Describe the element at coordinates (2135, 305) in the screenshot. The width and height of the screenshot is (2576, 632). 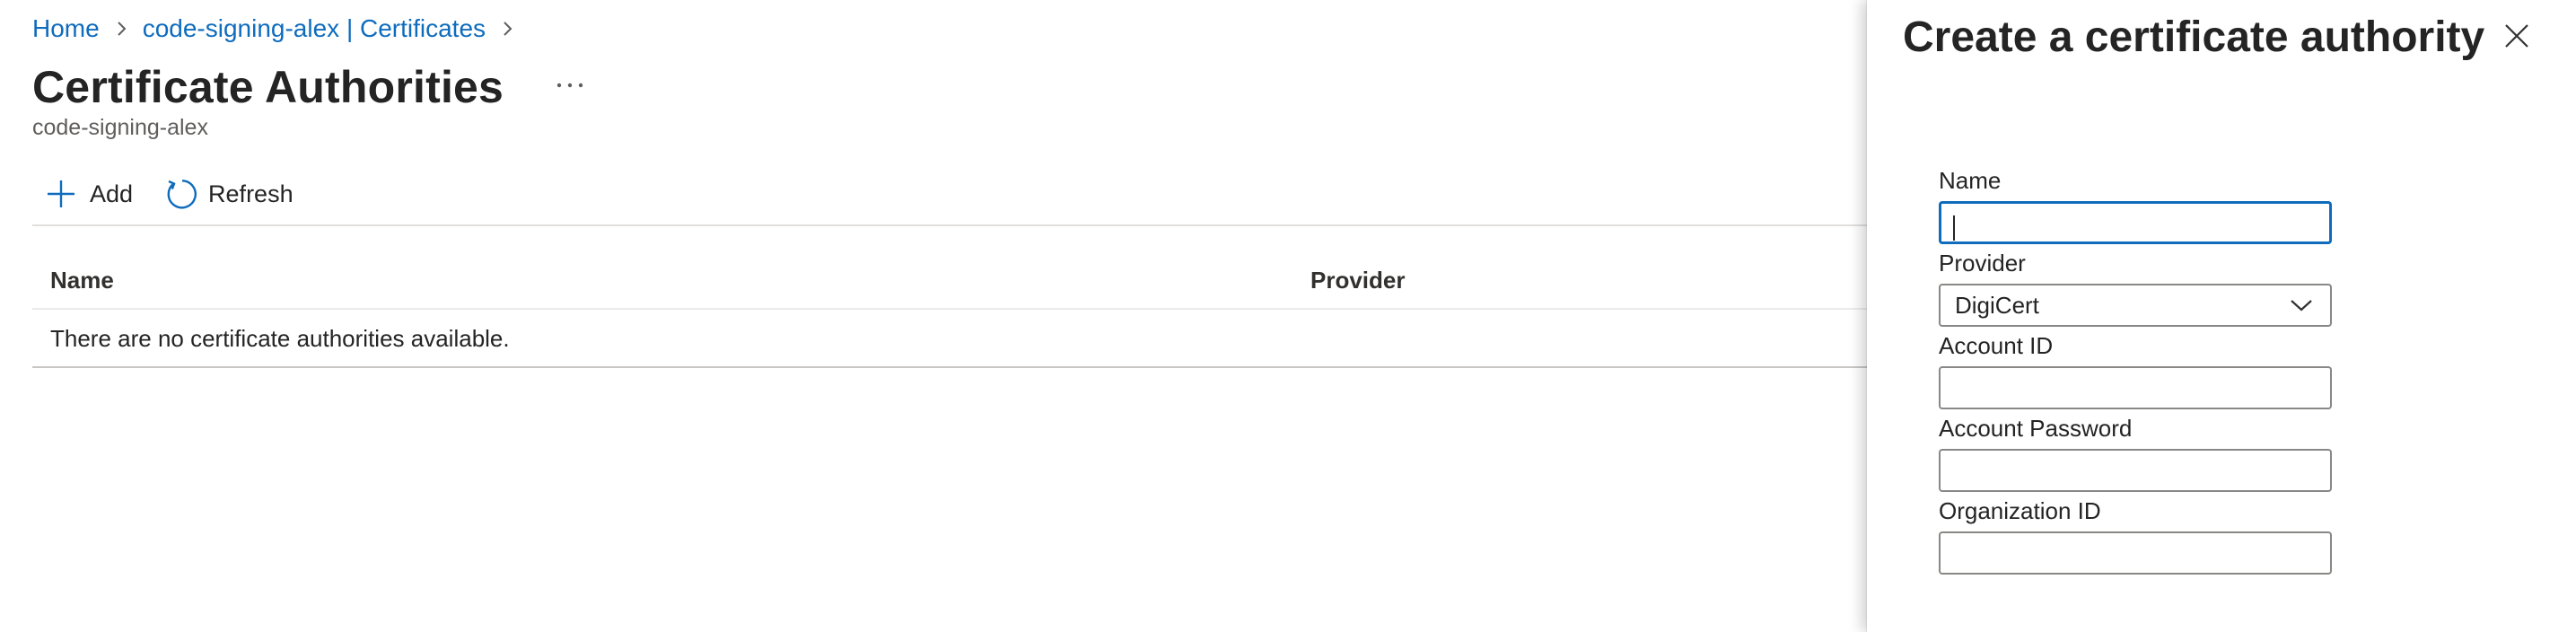
I see `provider-dropdown: DigiCert` at that location.